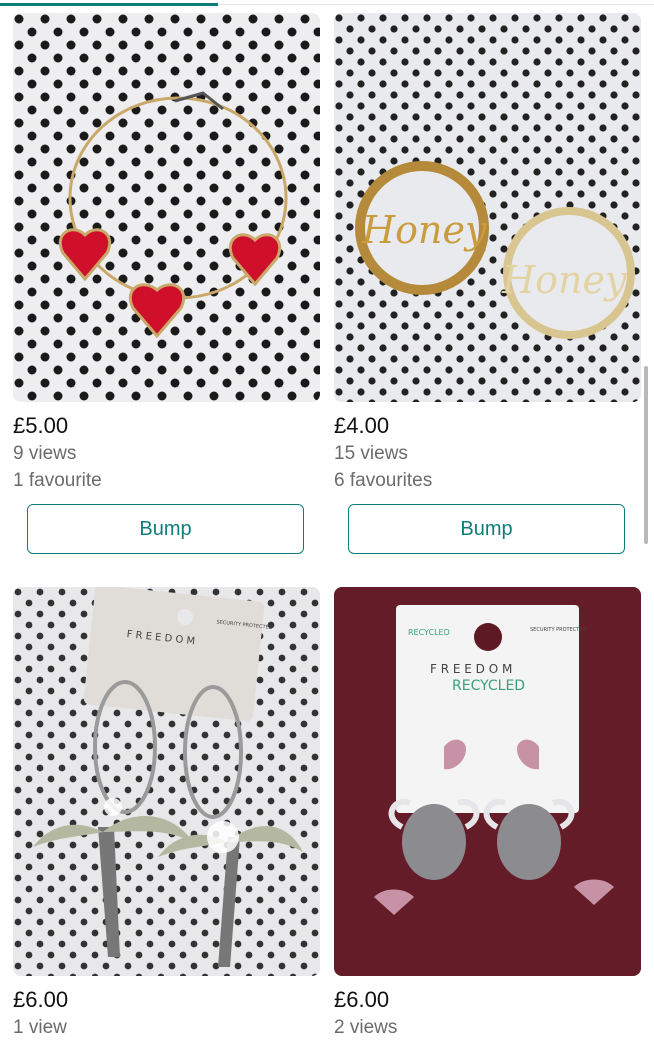  What do you see at coordinates (57, 480) in the screenshot?
I see `listing-favourites: 1 favourite` at bounding box center [57, 480].